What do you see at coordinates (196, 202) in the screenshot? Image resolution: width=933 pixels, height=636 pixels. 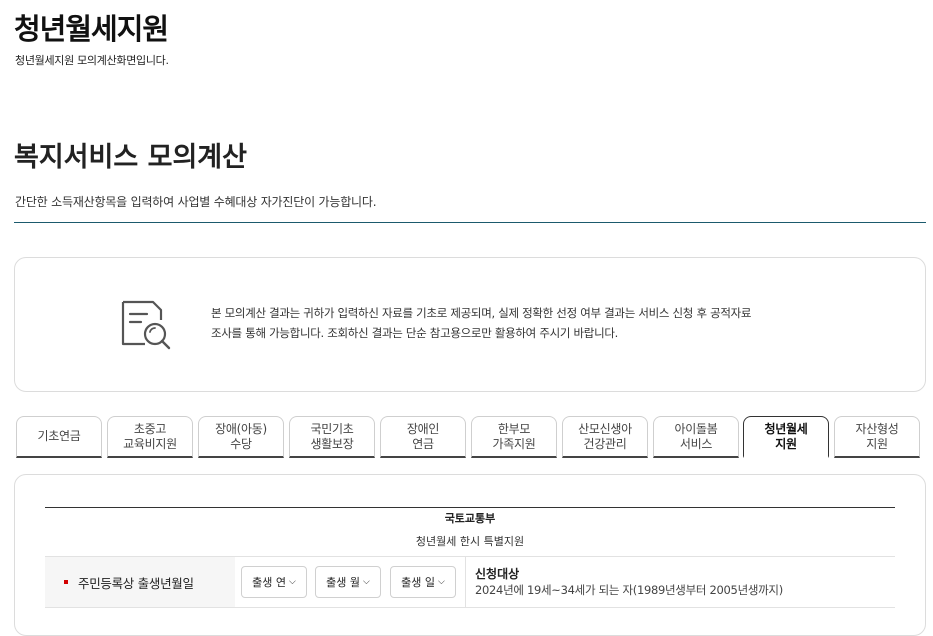 I see `section-description: 간단한 소득재산항목을 입력하여 사업별 수혜대상 자가진단이 가능합니다.` at bounding box center [196, 202].